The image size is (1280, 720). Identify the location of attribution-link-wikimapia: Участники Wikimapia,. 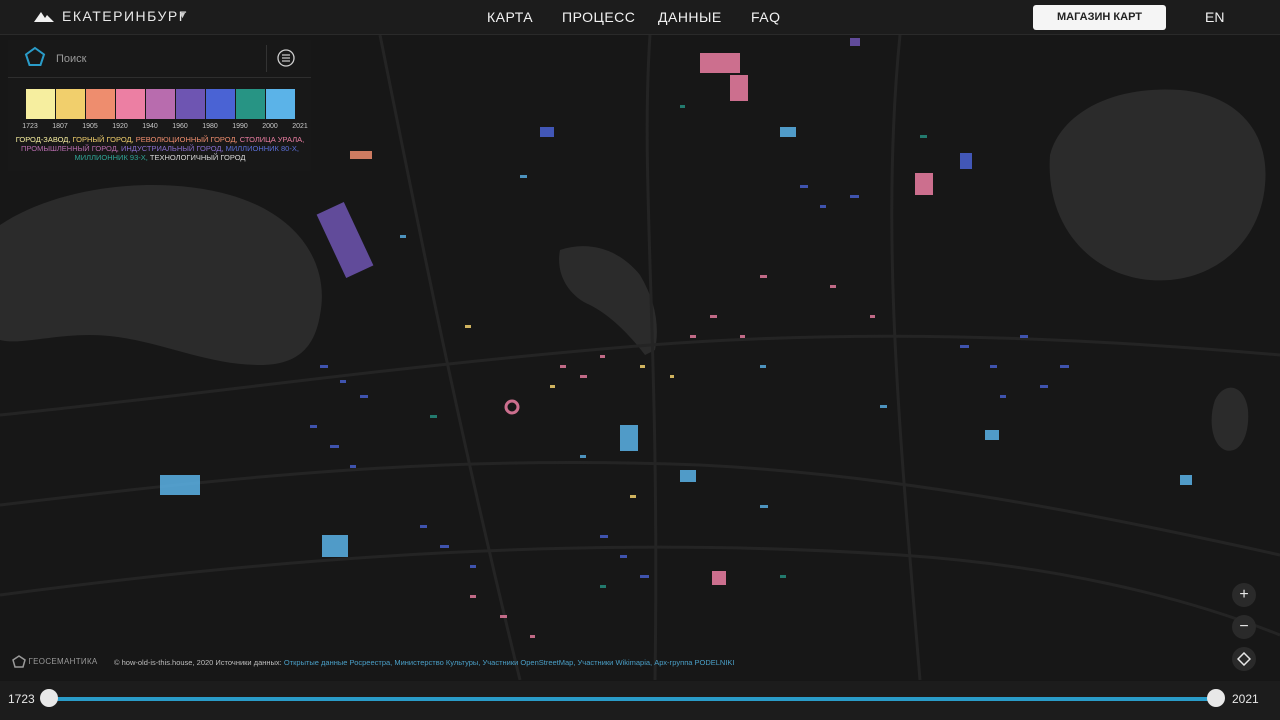
(615, 662).